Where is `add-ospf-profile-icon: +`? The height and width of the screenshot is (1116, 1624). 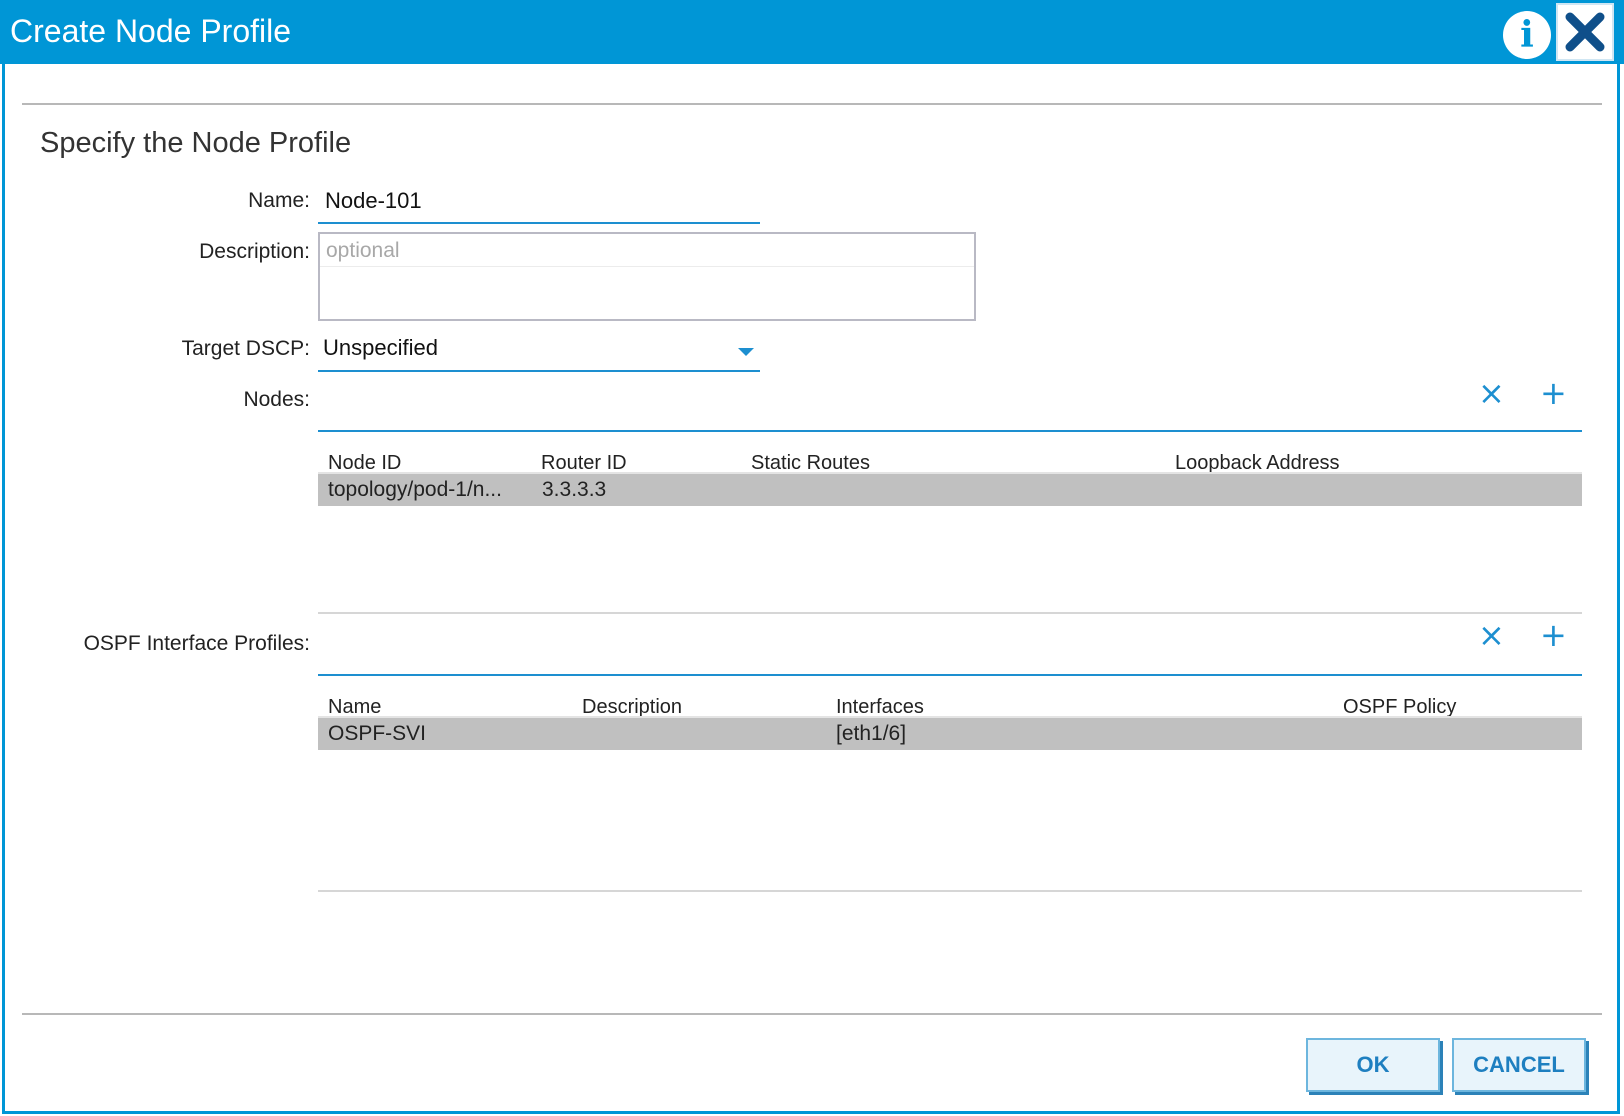
add-ospf-profile-icon: + is located at coordinates (1553, 635).